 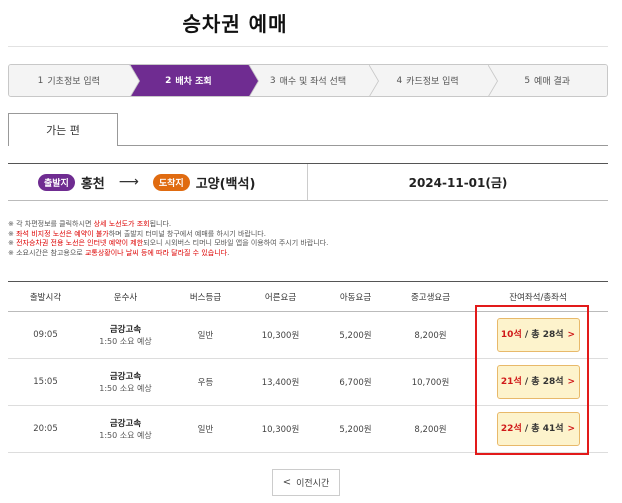 What do you see at coordinates (171, 182) in the screenshot?
I see `arrival-badge: 도착지` at bounding box center [171, 182].